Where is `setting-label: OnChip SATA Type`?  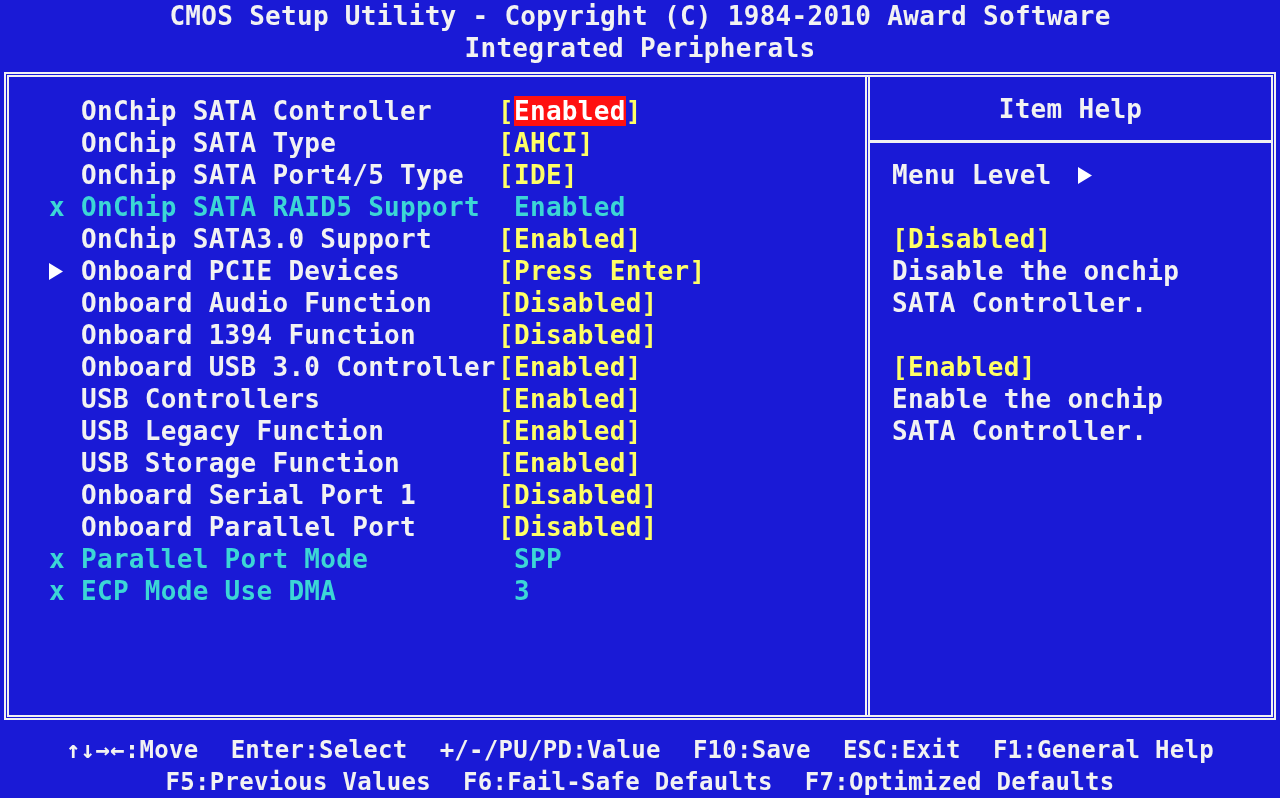
setting-label: OnChip SATA Type is located at coordinates (289, 143).